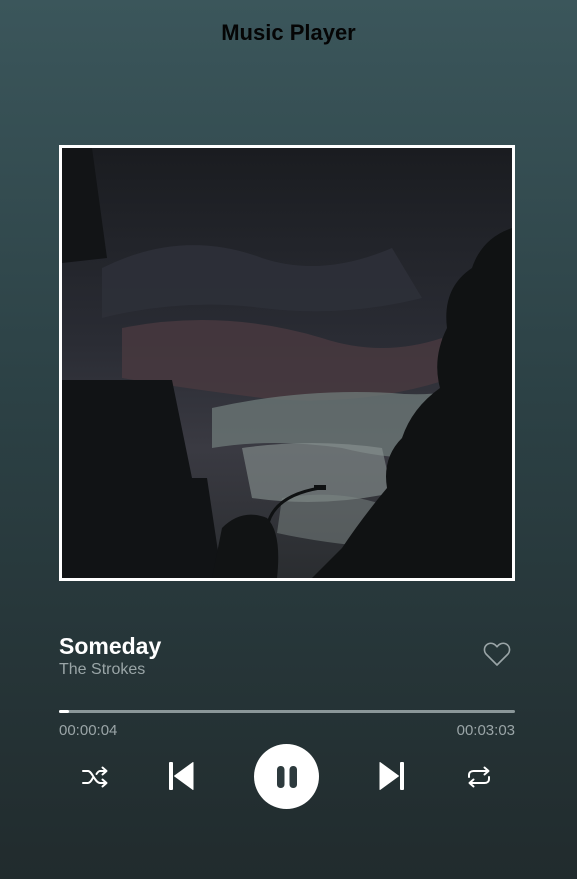 This screenshot has height=879, width=577. Describe the element at coordinates (110, 646) in the screenshot. I see `track-title: Someday` at that location.